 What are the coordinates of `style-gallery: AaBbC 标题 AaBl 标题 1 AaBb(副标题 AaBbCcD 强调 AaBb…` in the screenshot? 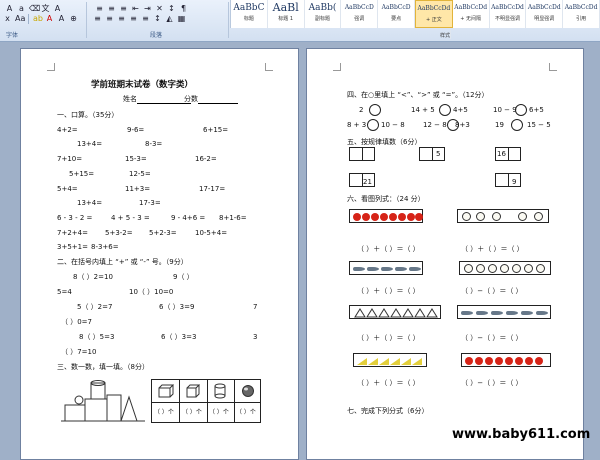 It's located at (415, 14).